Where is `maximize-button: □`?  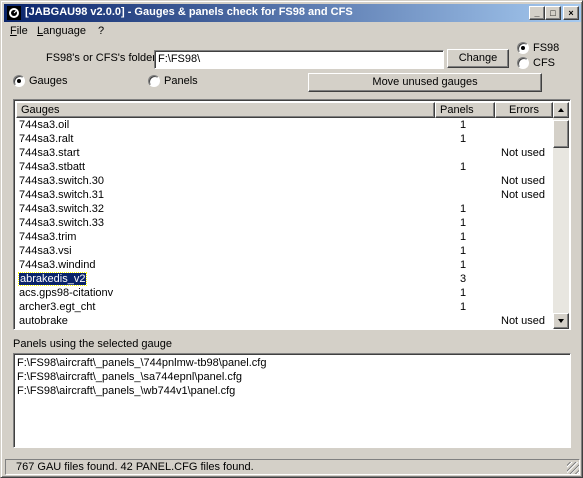 maximize-button: □ is located at coordinates (553, 13).